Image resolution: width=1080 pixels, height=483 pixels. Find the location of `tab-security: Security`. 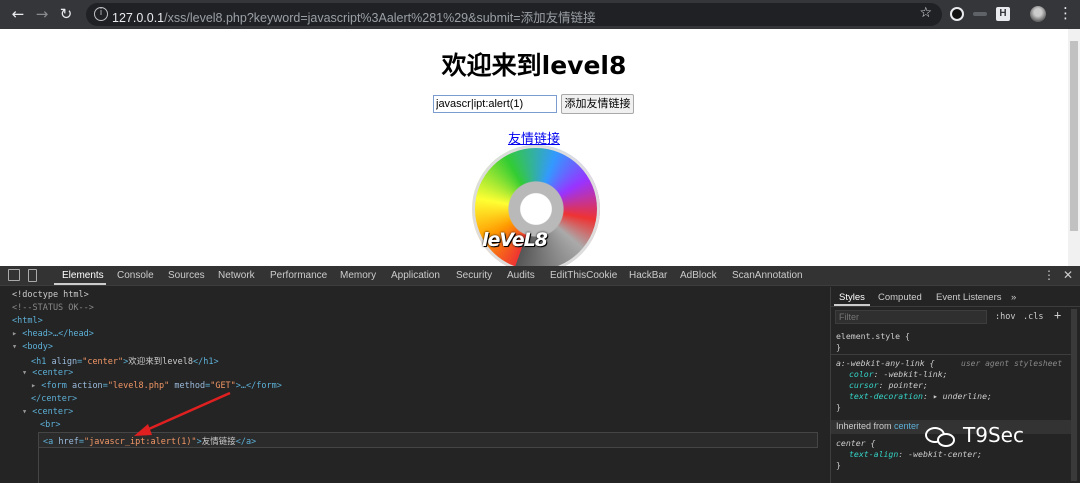

tab-security: Security is located at coordinates (474, 275).